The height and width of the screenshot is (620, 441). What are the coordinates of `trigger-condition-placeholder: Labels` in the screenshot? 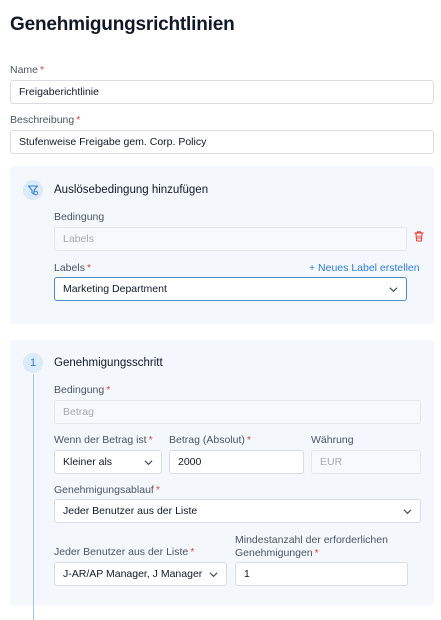 It's located at (78, 239).